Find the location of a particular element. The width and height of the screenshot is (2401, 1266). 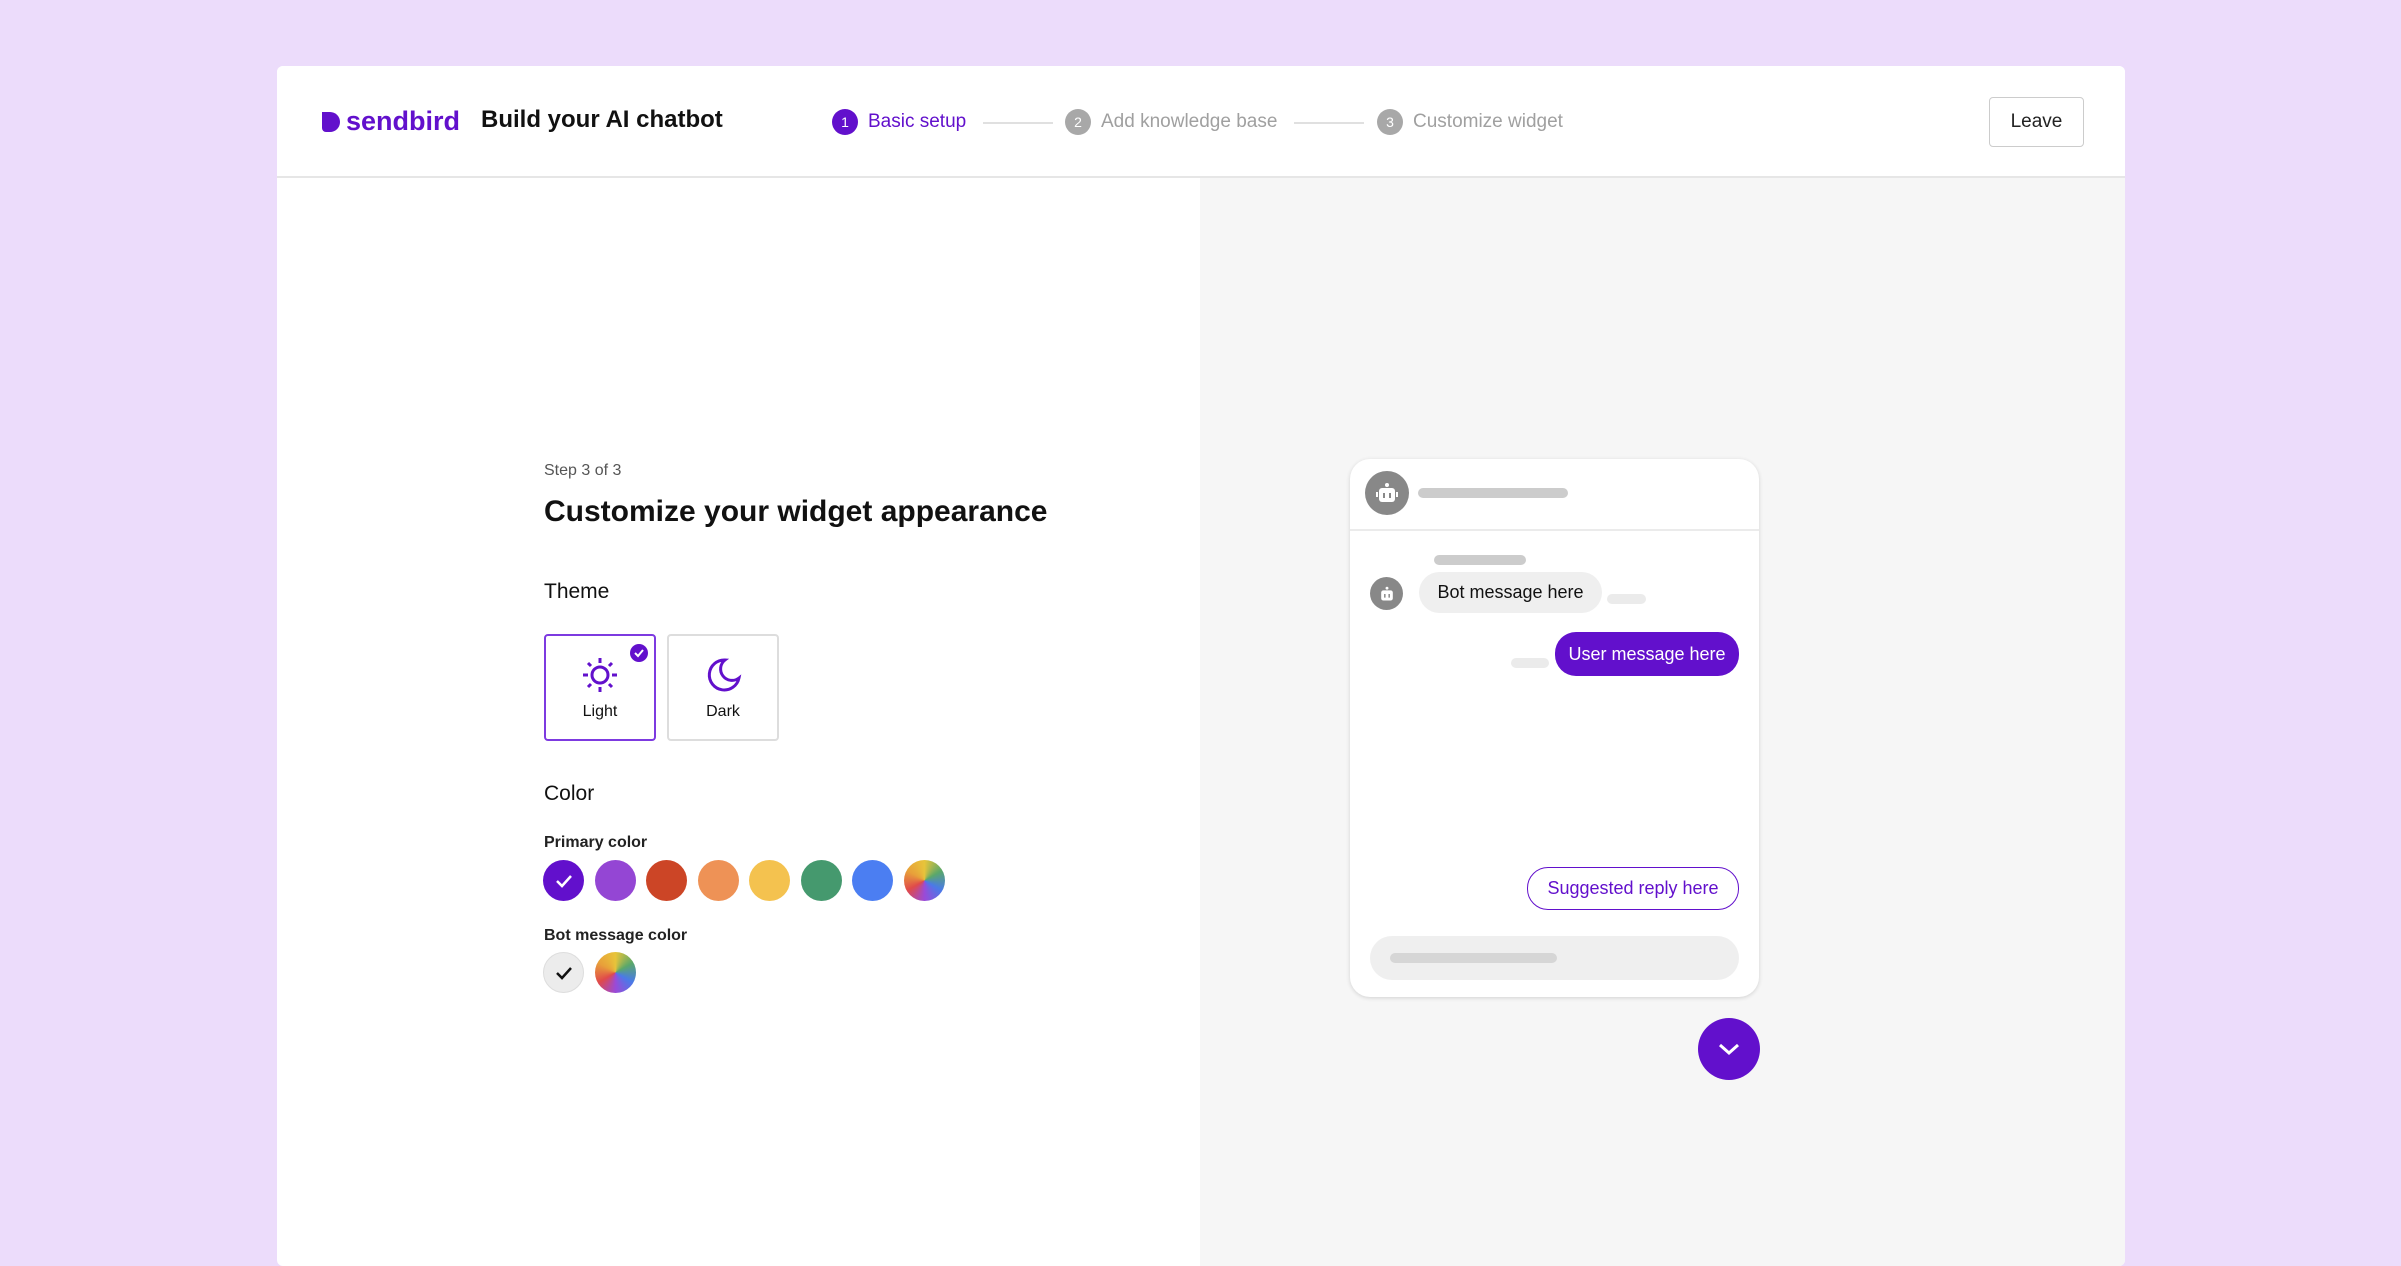

theme-dark-option: Dark is located at coordinates (723, 687).